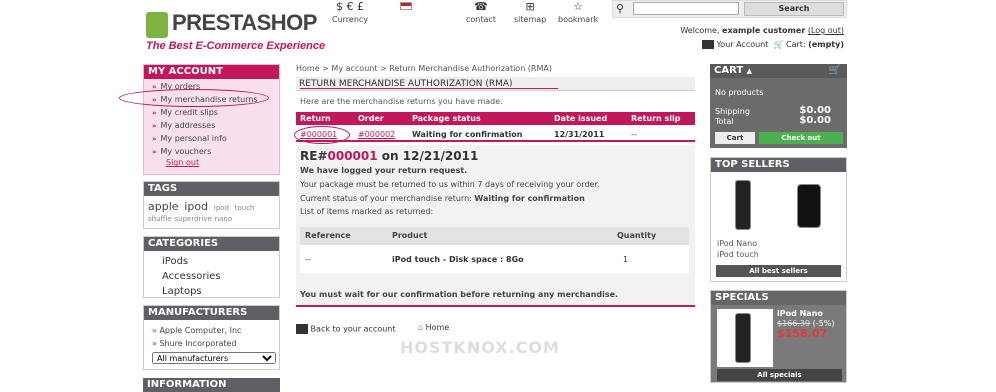 The width and height of the screenshot is (996, 392). Describe the element at coordinates (470, 68) in the screenshot. I see `breadcrumb-current: Return Merchandise Authorization (RMA)` at that location.